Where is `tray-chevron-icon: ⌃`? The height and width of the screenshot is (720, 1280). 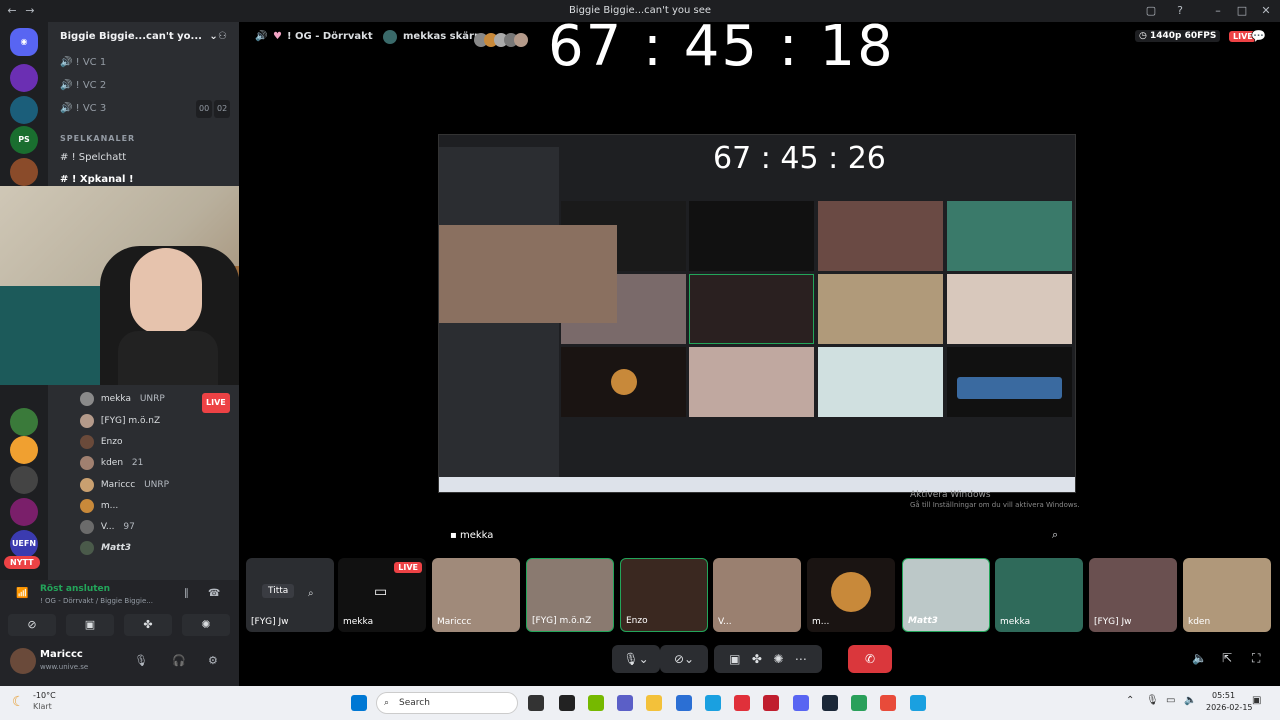 tray-chevron-icon: ⌃ is located at coordinates (1130, 700).